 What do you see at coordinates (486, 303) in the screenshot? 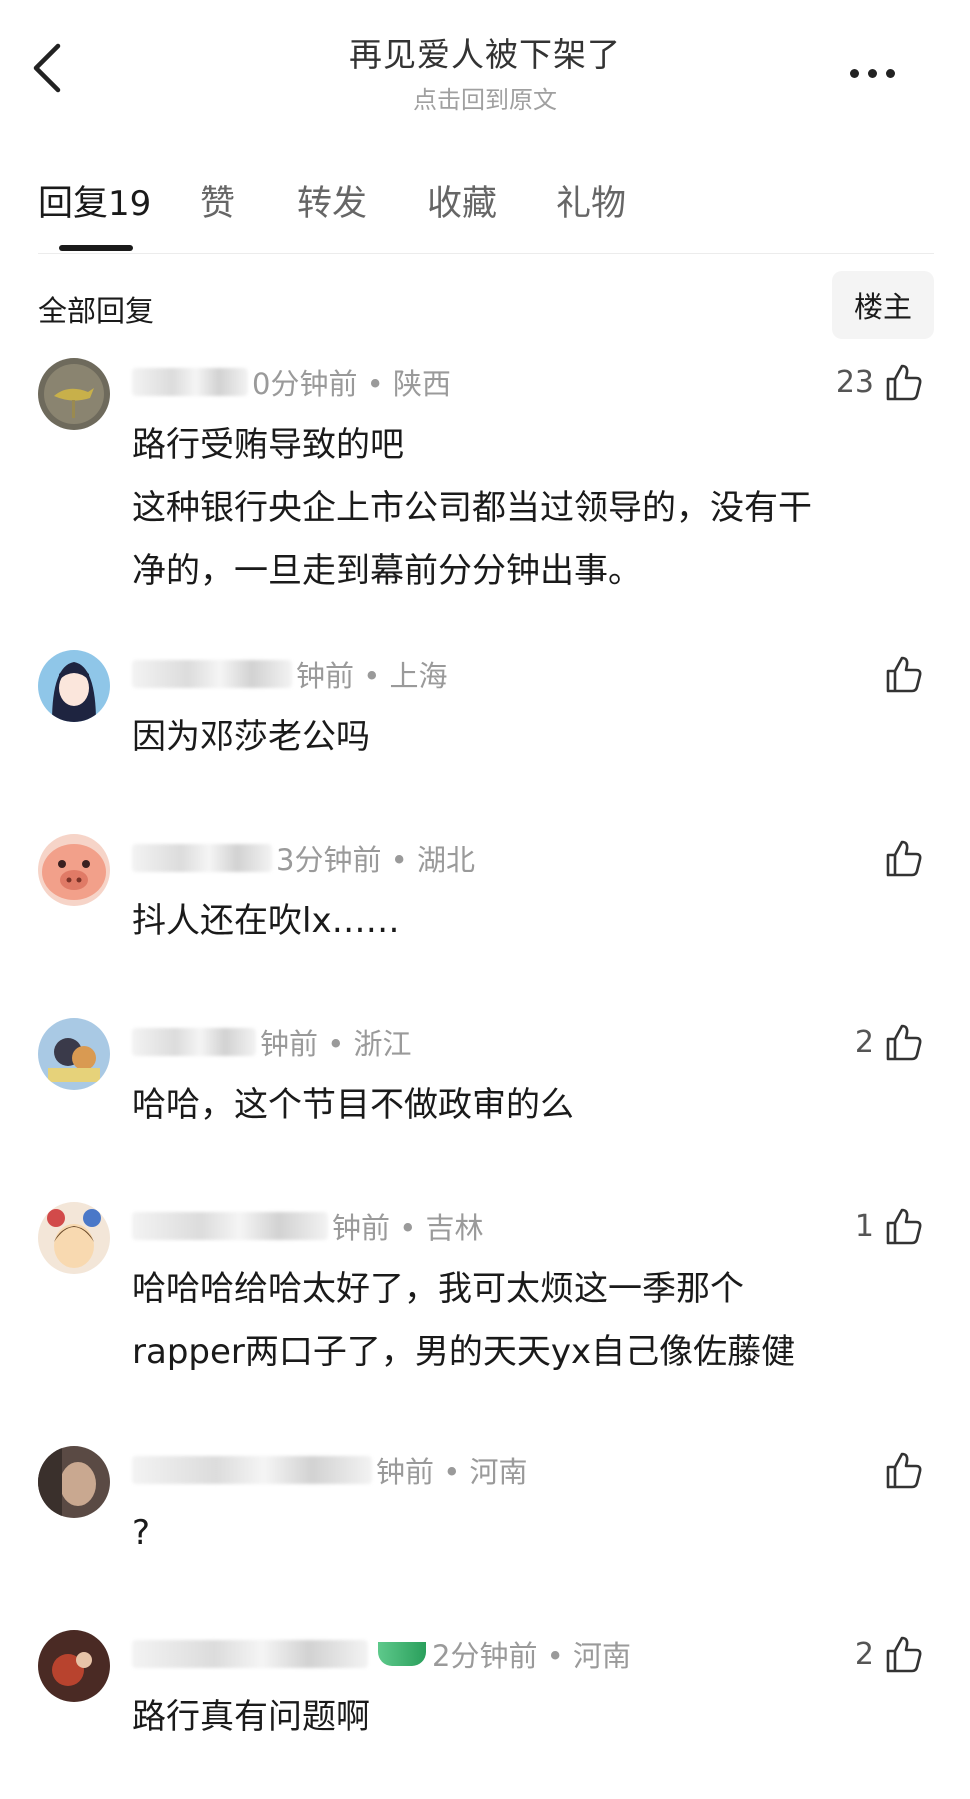
I see `replies-header: 全部回复 楼主` at bounding box center [486, 303].